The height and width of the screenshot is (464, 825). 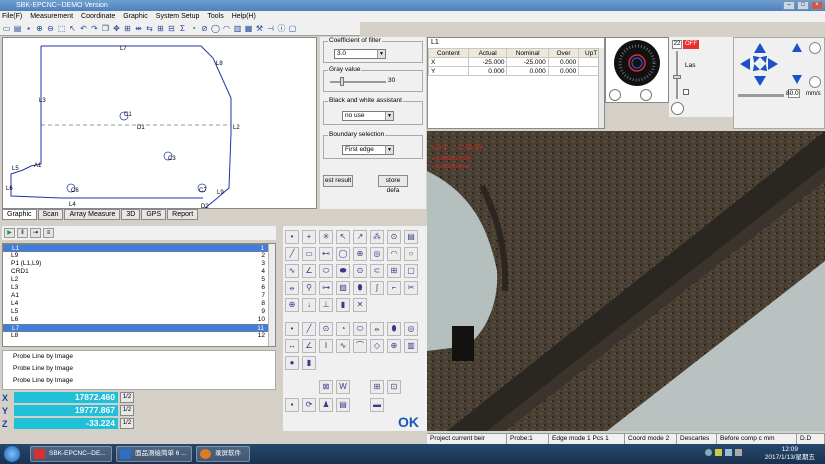 I want to click on no-entry-icon: ⊘, so click(x=204, y=28).